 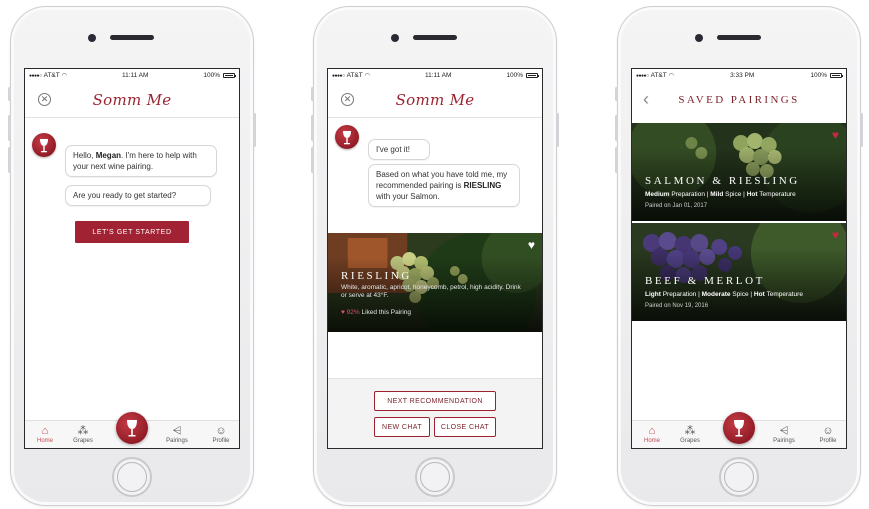 I want to click on next-recommendation-button: NEXT RECOMMENDATION, so click(x=435, y=401).